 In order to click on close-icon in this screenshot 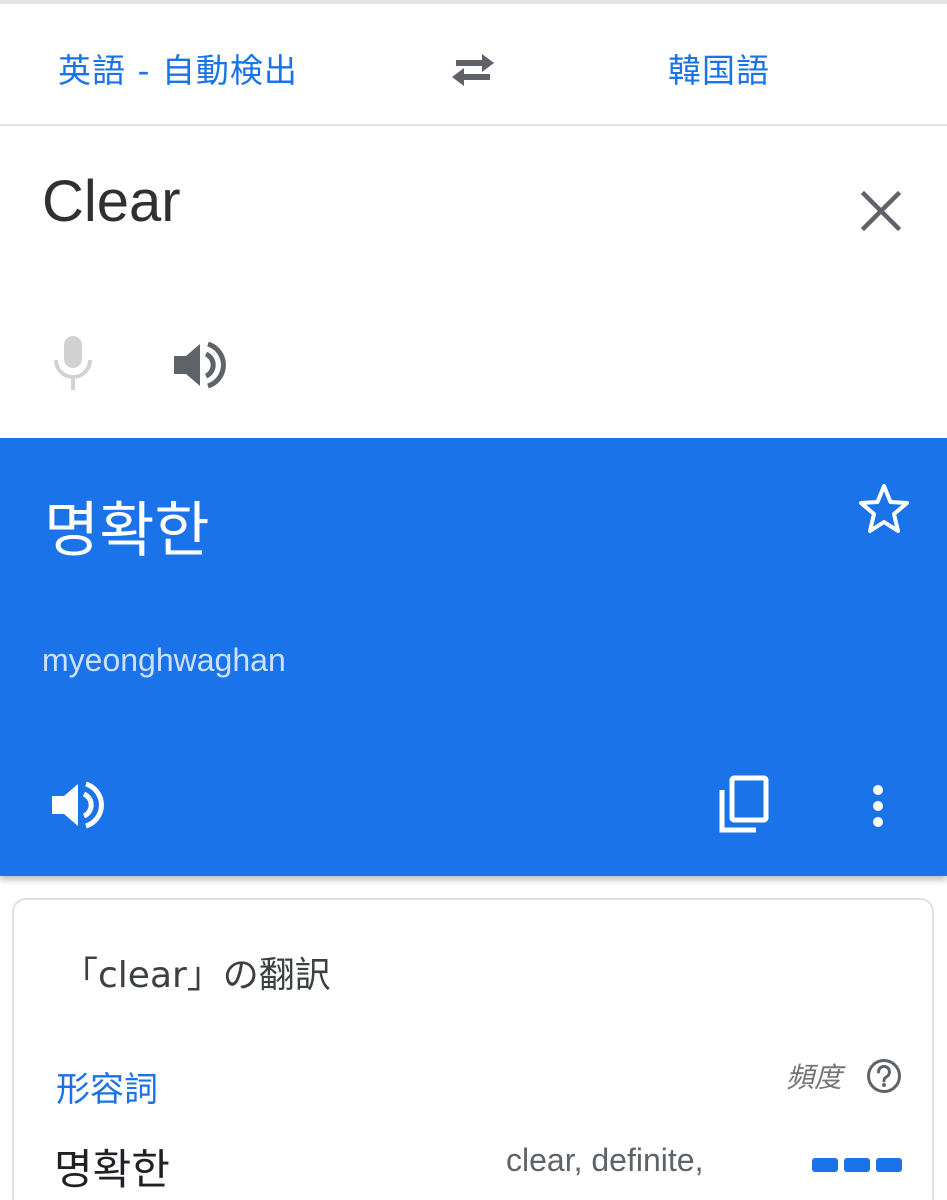, I will do `click(881, 211)`.